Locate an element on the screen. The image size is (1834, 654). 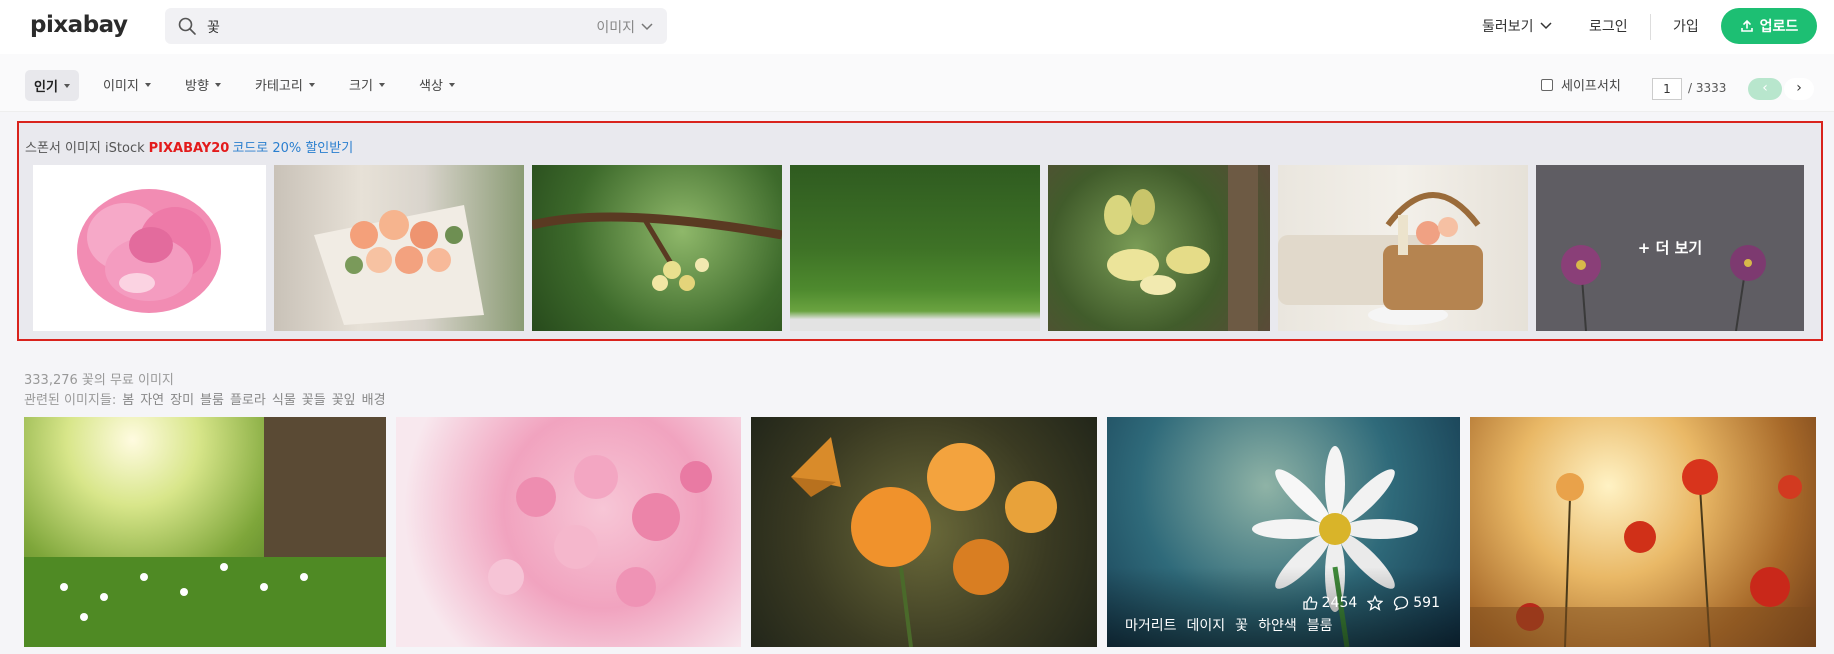
filter-image-type: 이미지 is located at coordinates (127, 84).